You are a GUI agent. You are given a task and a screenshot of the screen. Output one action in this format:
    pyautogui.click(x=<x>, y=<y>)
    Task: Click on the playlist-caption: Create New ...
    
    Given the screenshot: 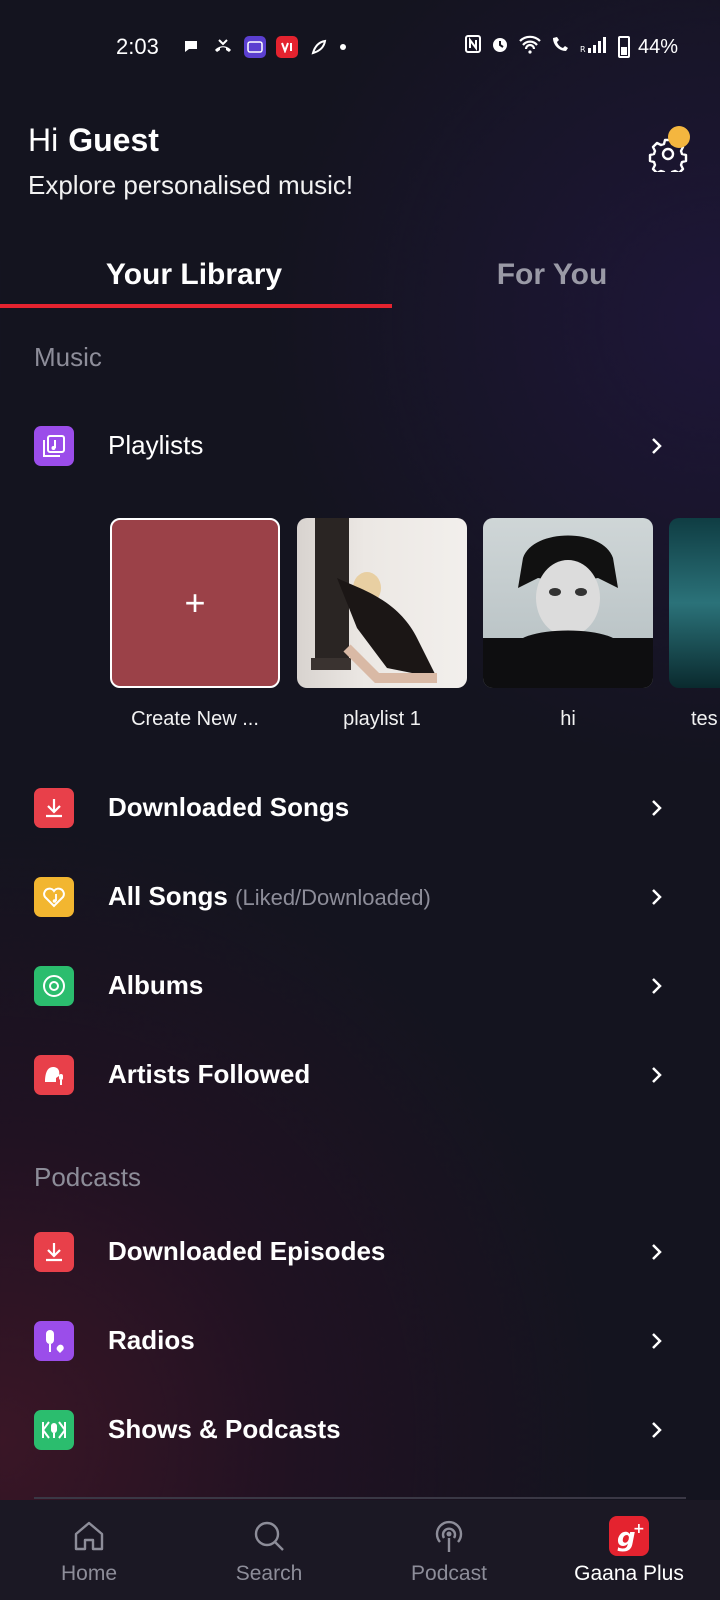 What is the action you would take?
    pyautogui.click(x=195, y=719)
    